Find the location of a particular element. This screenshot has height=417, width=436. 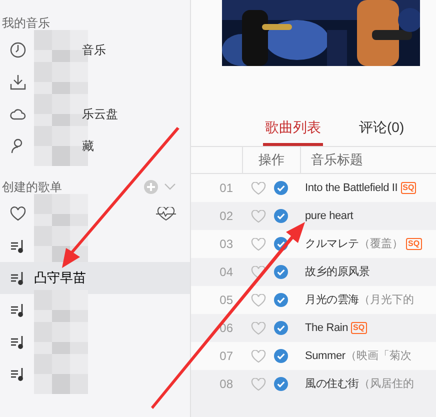

song-title: Summer is located at coordinates (325, 356).